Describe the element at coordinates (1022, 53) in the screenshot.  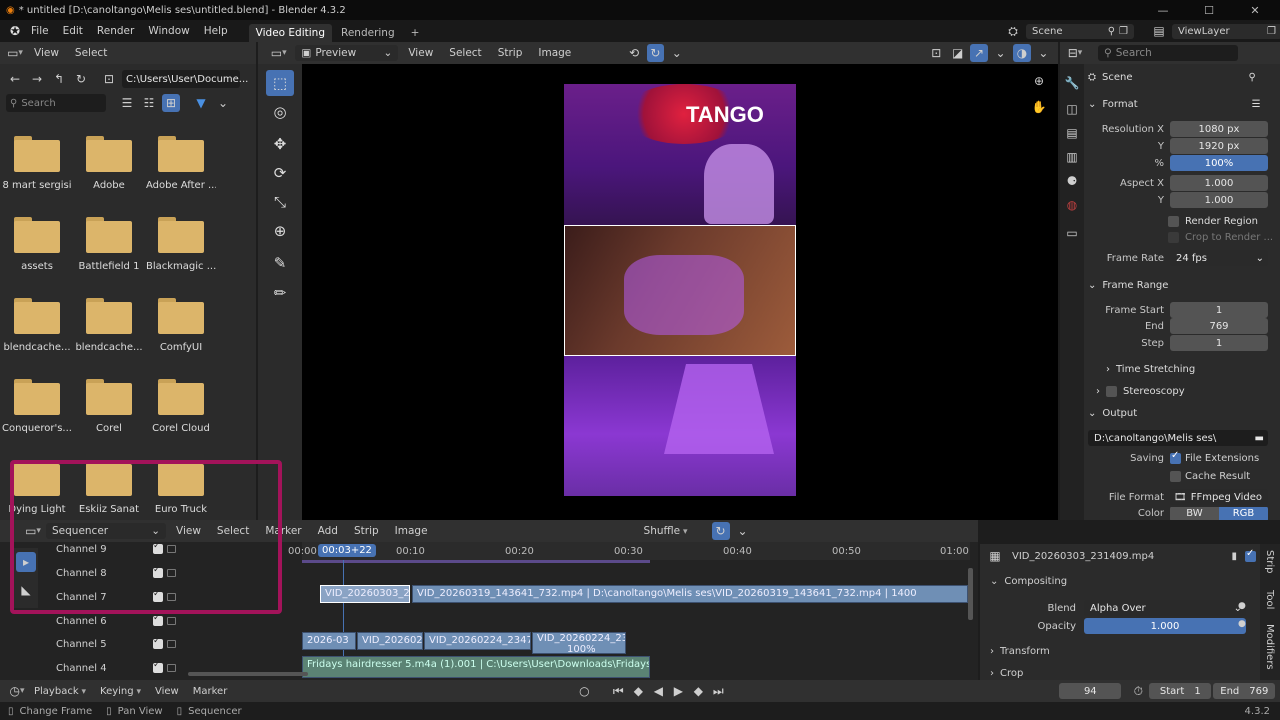
I see `overlay-icon: ◑` at that location.